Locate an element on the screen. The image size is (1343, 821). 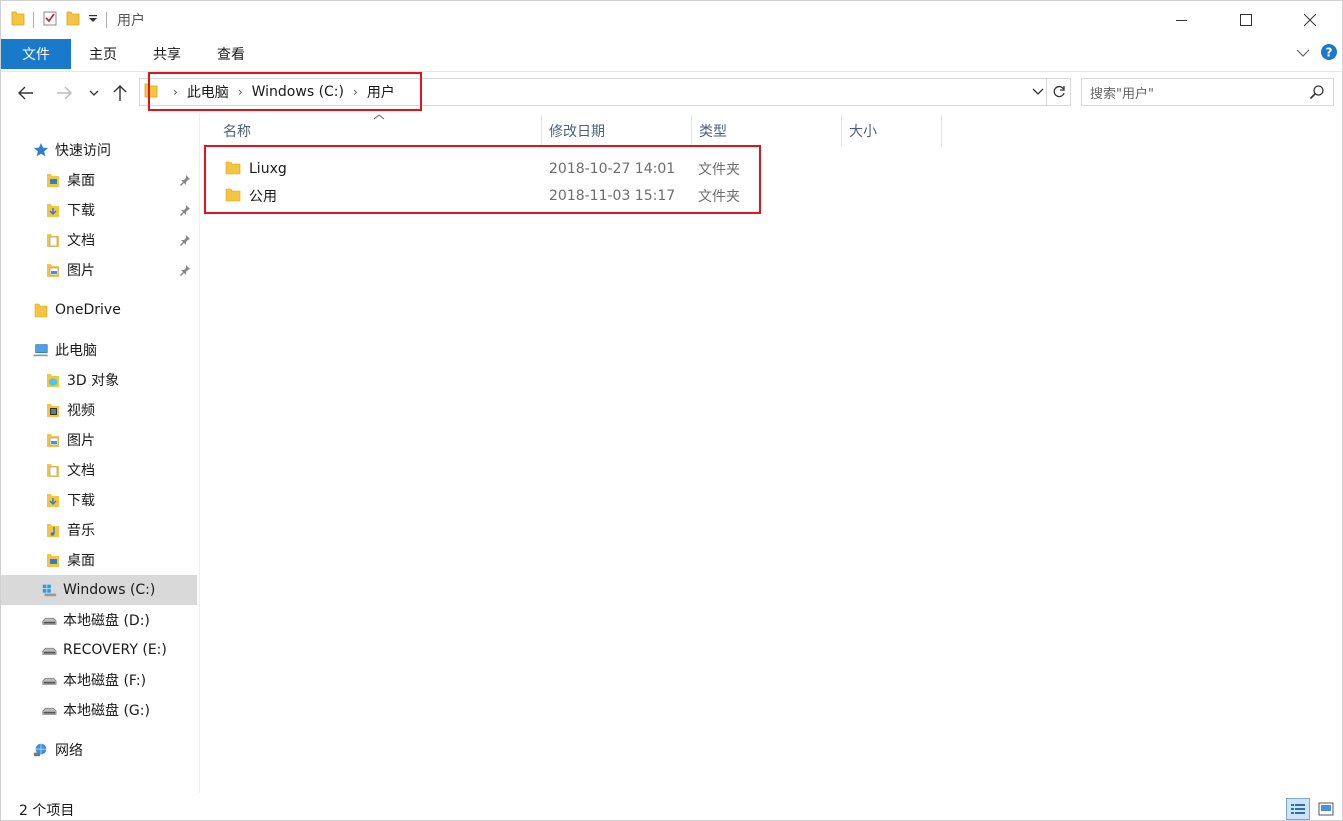
music-folder-icon is located at coordinates (53, 530).